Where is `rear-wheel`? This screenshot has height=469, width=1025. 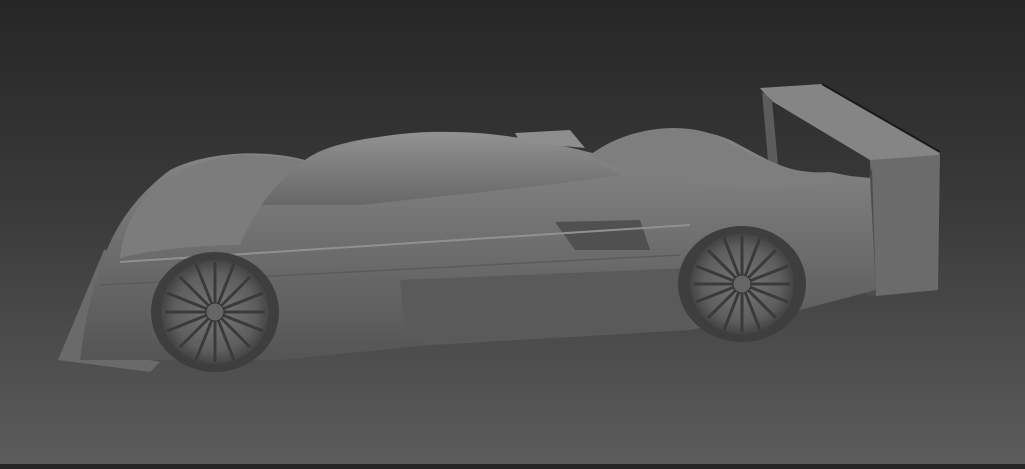 rear-wheel is located at coordinates (742, 284).